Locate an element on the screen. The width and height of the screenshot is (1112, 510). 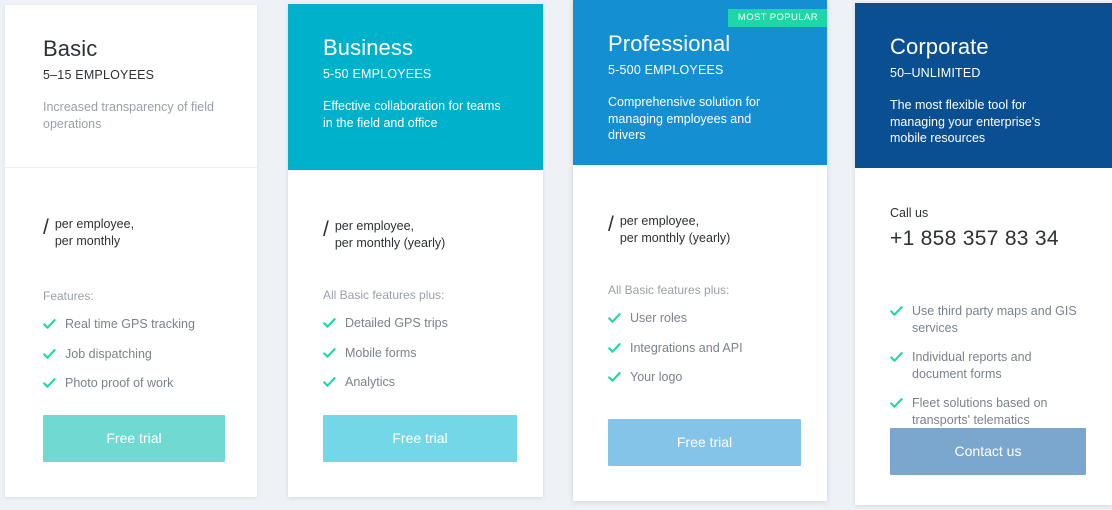
plan-price-professional: / per employee, per monthly (yearly) is located at coordinates (704, 231).